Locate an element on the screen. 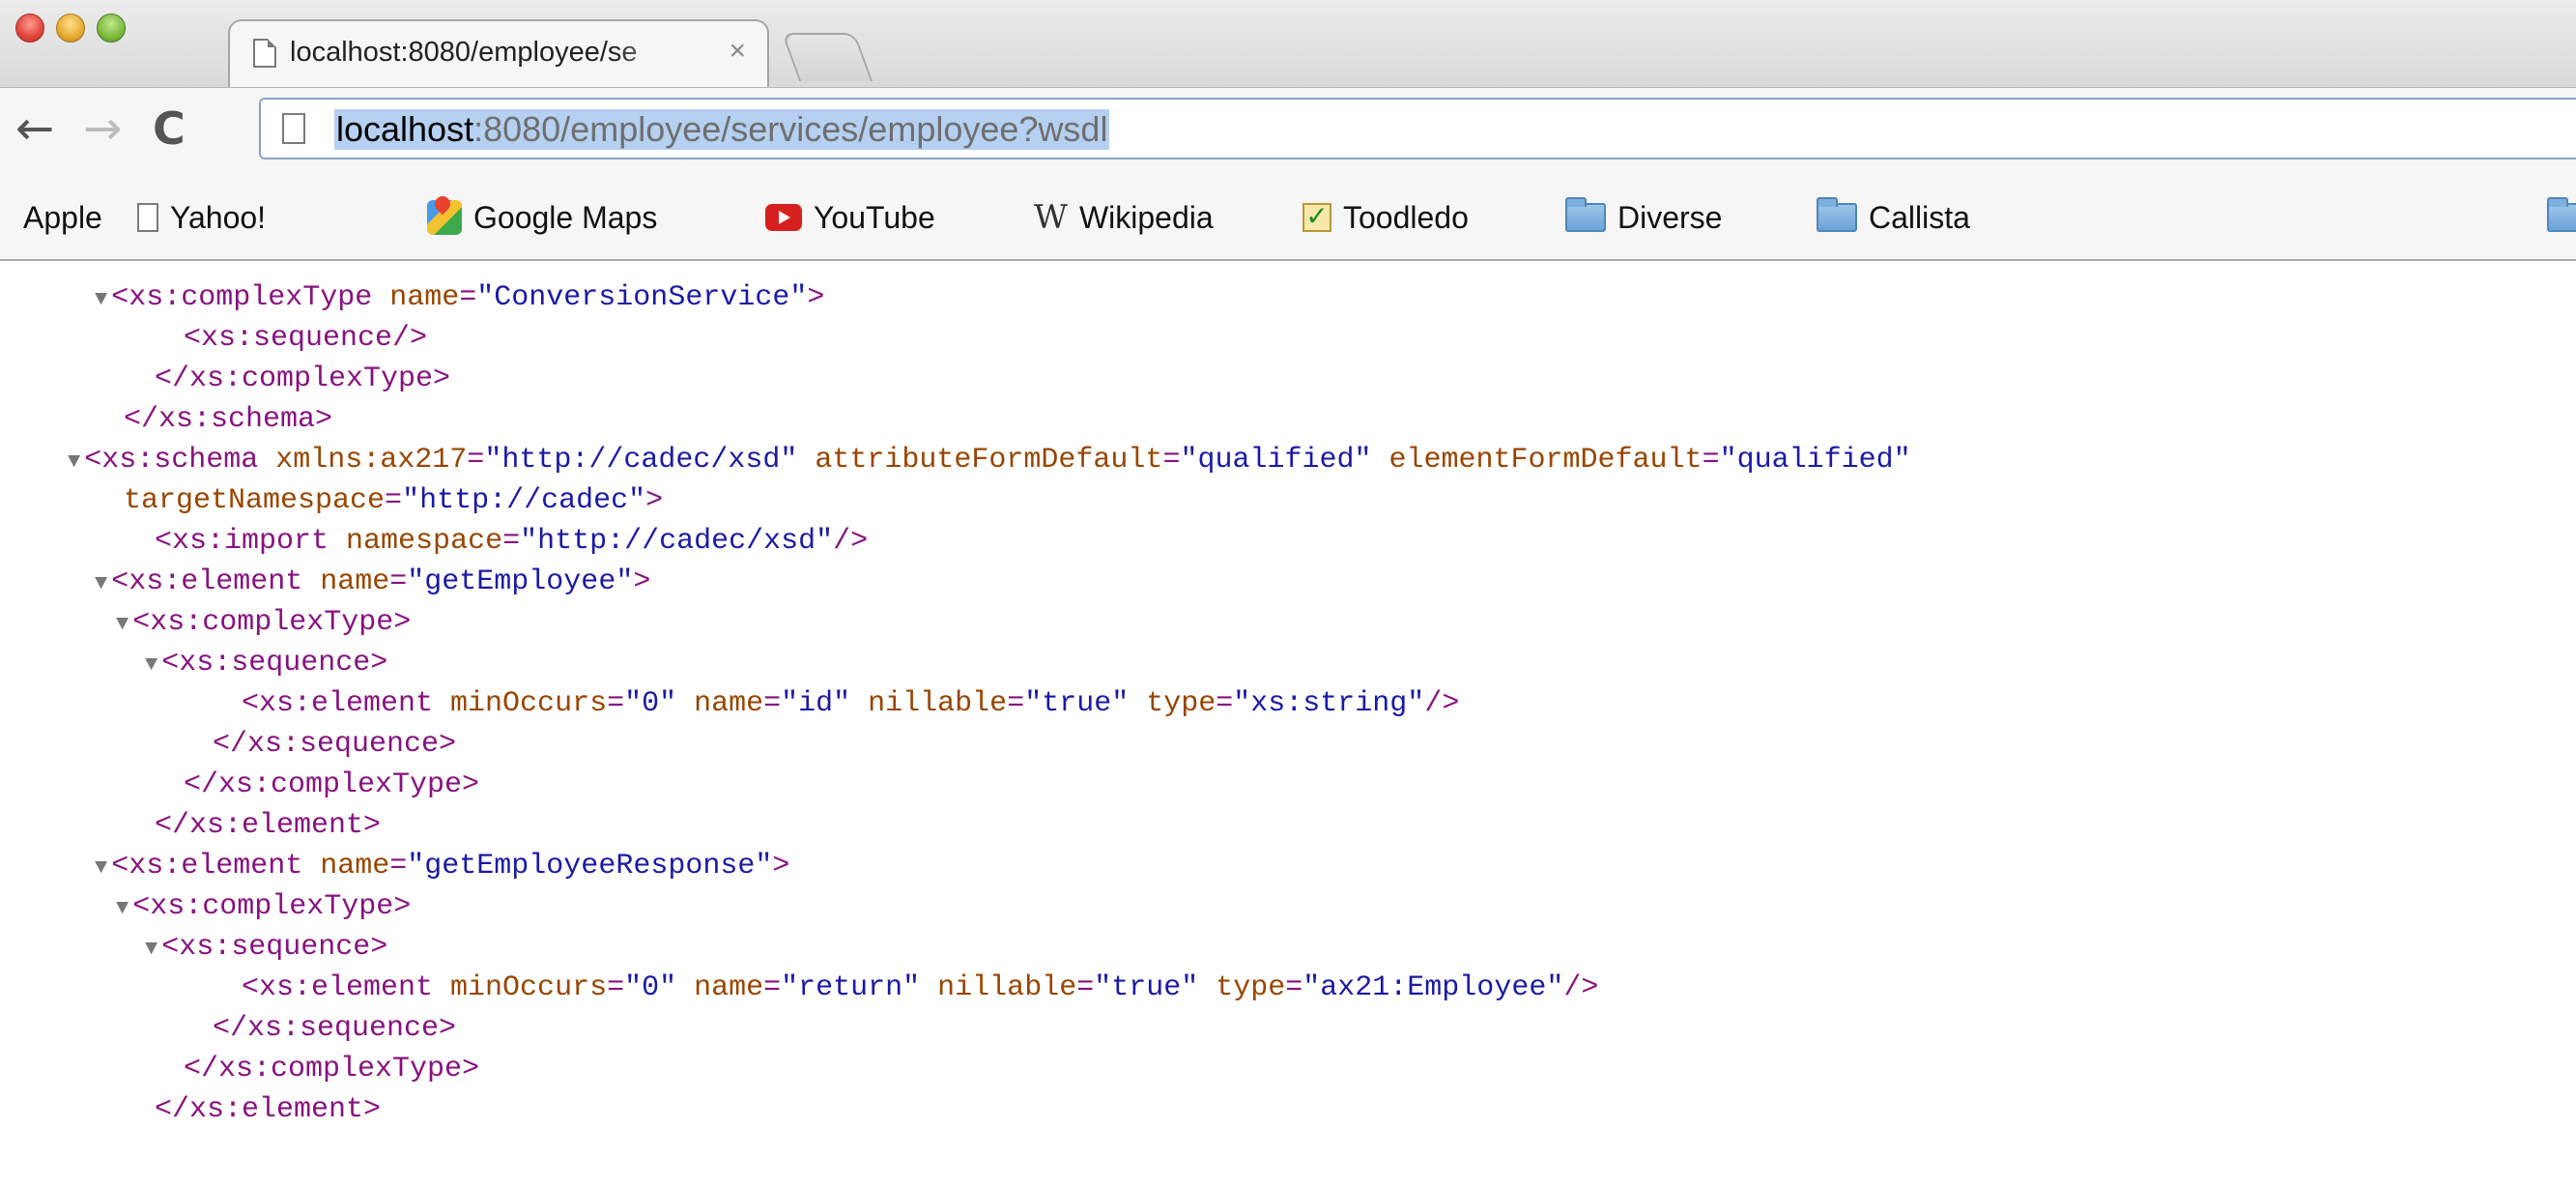 Image resolution: width=2576 pixels, height=1187 pixels. bookmark-apple: Apple is located at coordinates (58, 217).